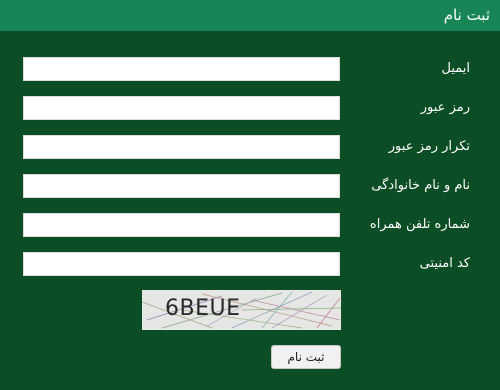  I want to click on register-button: ثبت نام, so click(306, 357).